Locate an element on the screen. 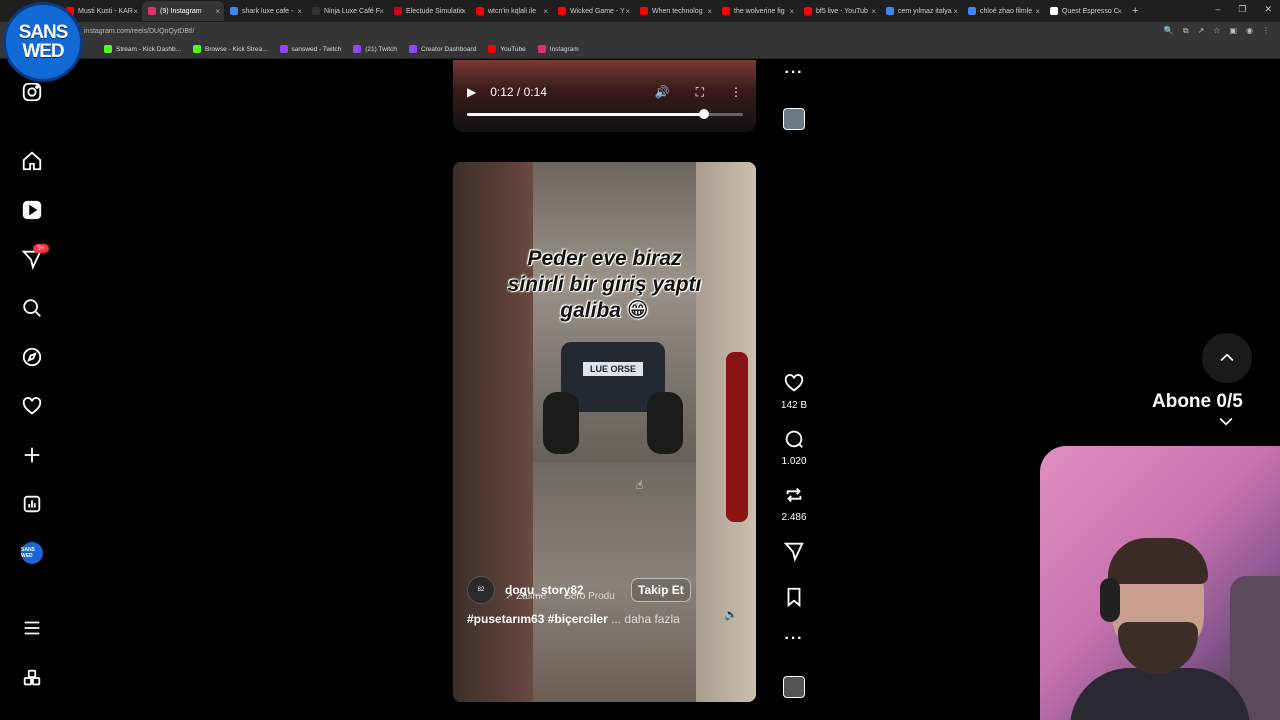 The height and width of the screenshot is (720, 1280). browser-tab: Electude Simulatio × is located at coordinates (429, 11).